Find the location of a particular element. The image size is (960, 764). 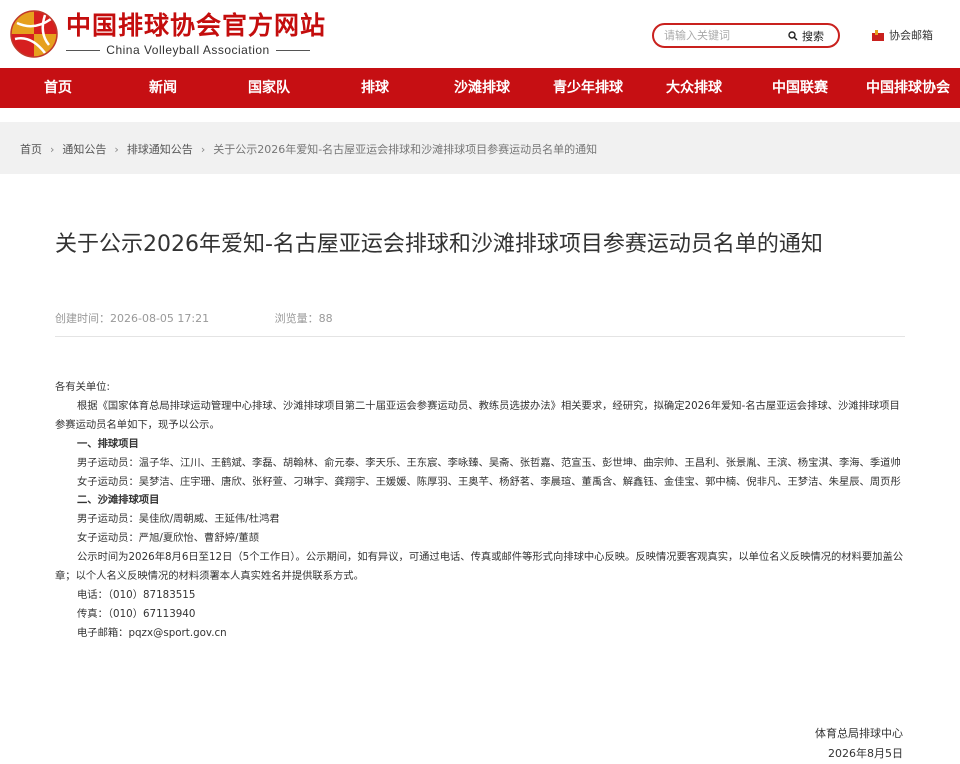

mail-link-label: 协会邮箱 is located at coordinates (911, 35).